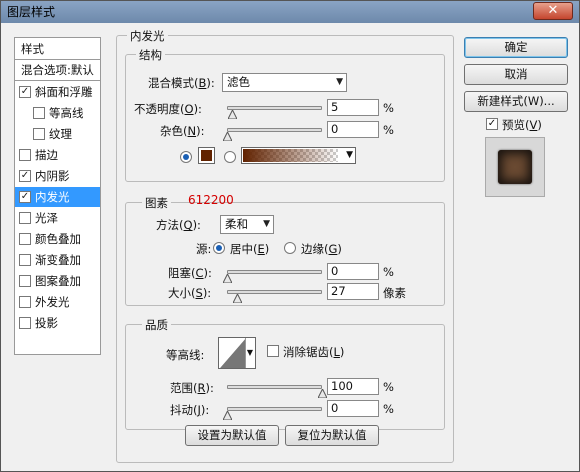 The width and height of the screenshot is (580, 472). Describe the element at coordinates (182, 131) in the screenshot. I see `noise-label: 杂色(N):` at that location.